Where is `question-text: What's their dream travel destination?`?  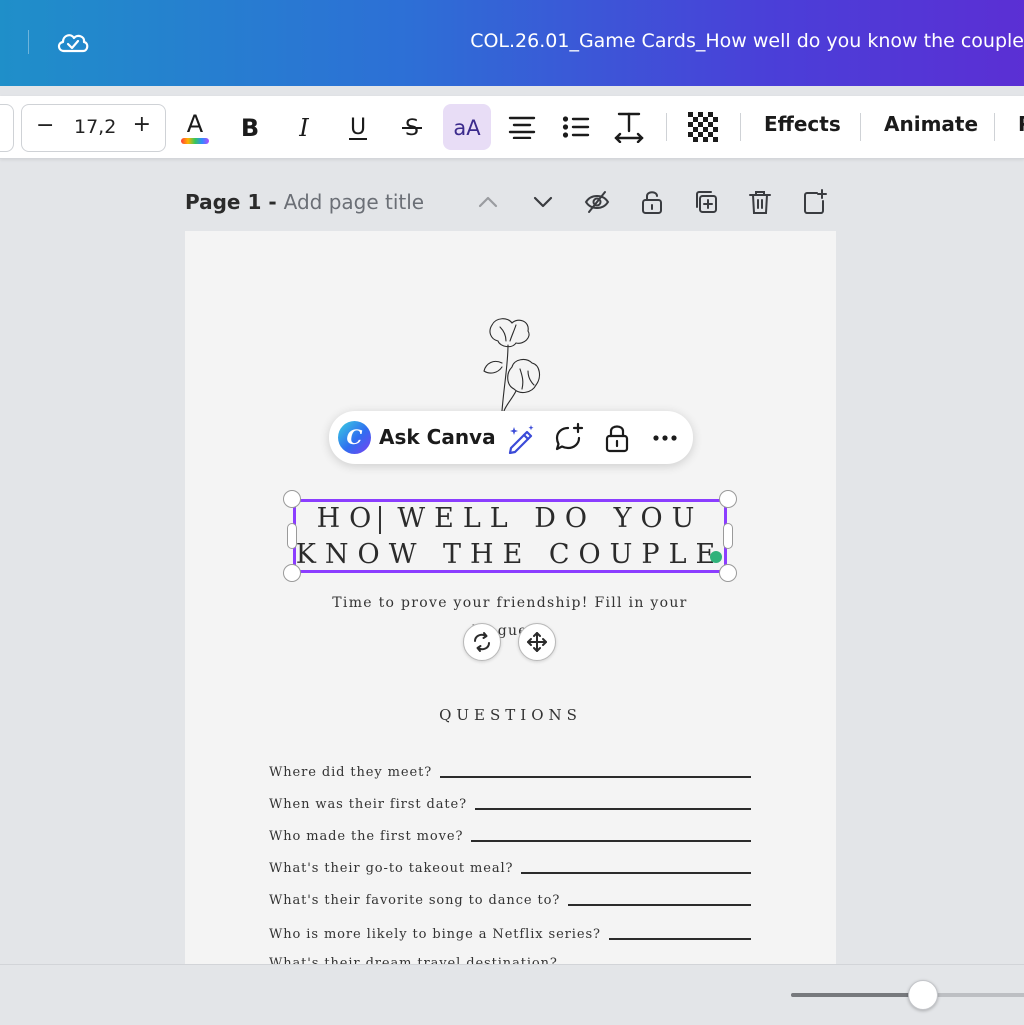 question-text: What's their dream travel destination? is located at coordinates (413, 960).